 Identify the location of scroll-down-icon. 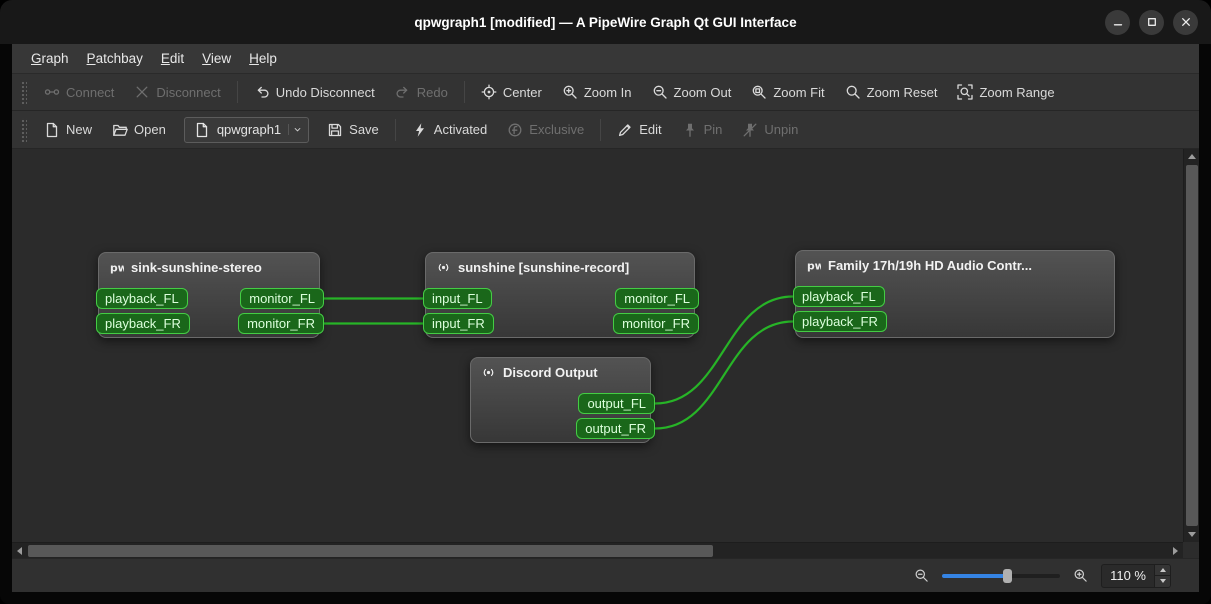
(1191, 534).